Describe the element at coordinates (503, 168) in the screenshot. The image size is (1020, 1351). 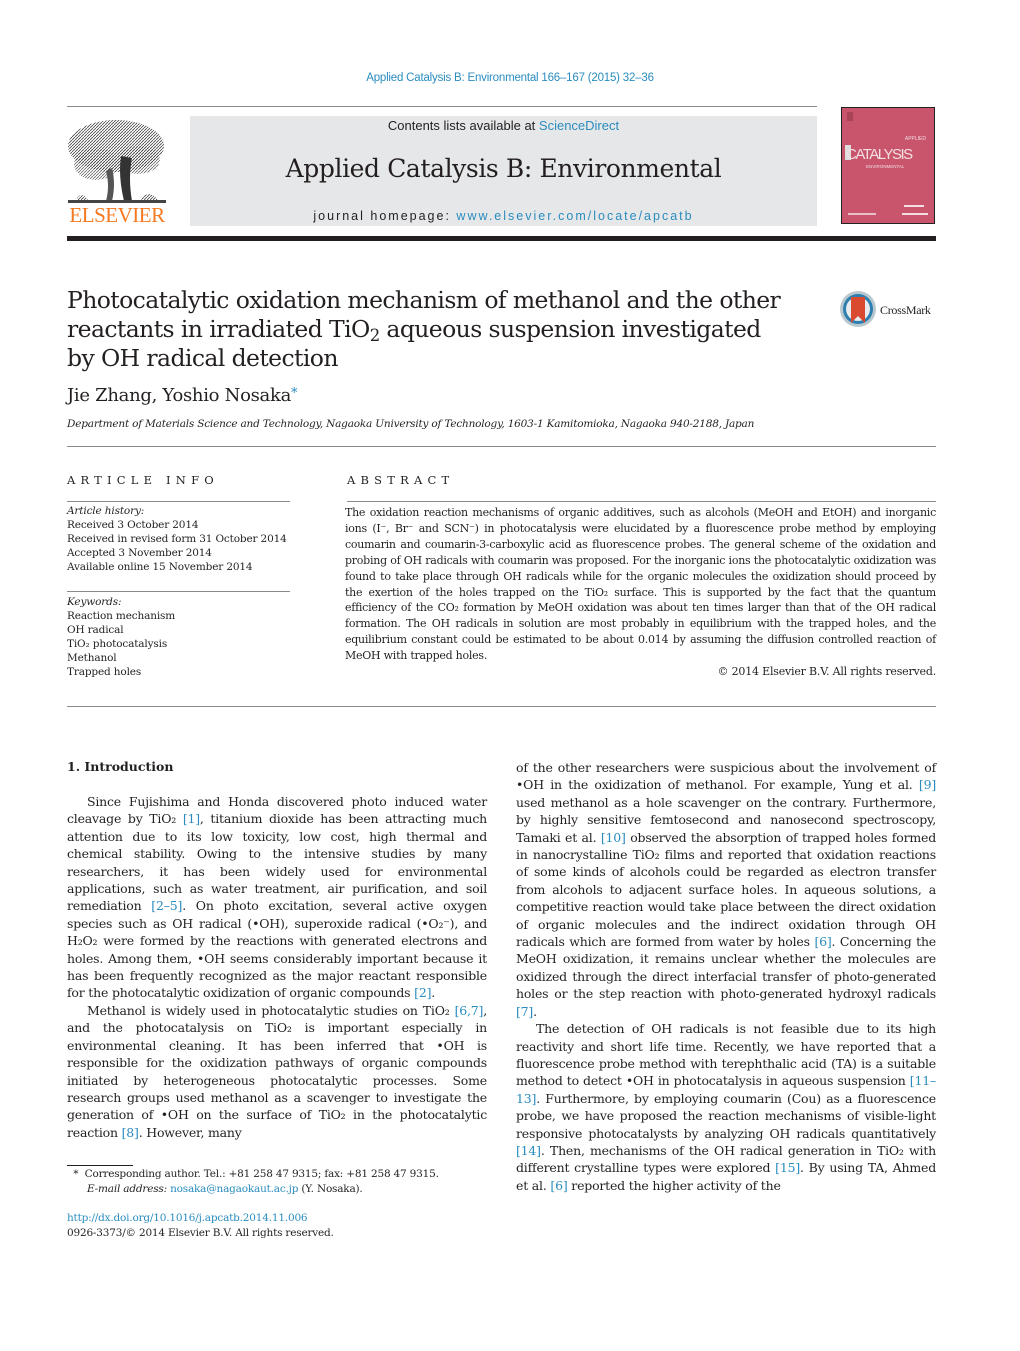
I see `journal-title: Applied Catalysis B: Environmental` at that location.